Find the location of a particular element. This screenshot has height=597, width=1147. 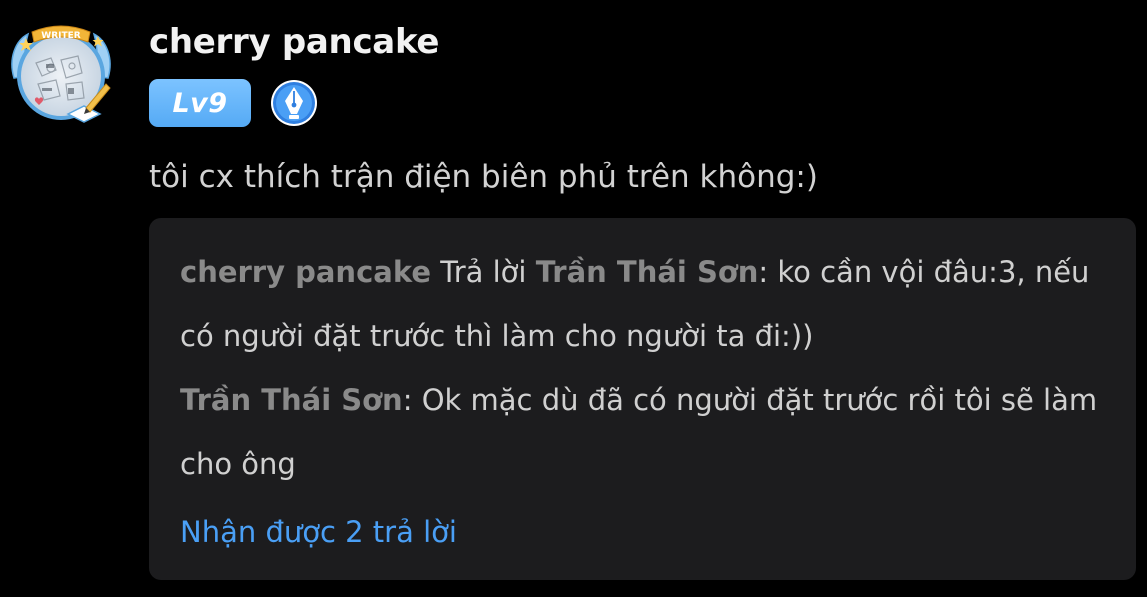

reply-author: cherry pancake is located at coordinates (305, 272).